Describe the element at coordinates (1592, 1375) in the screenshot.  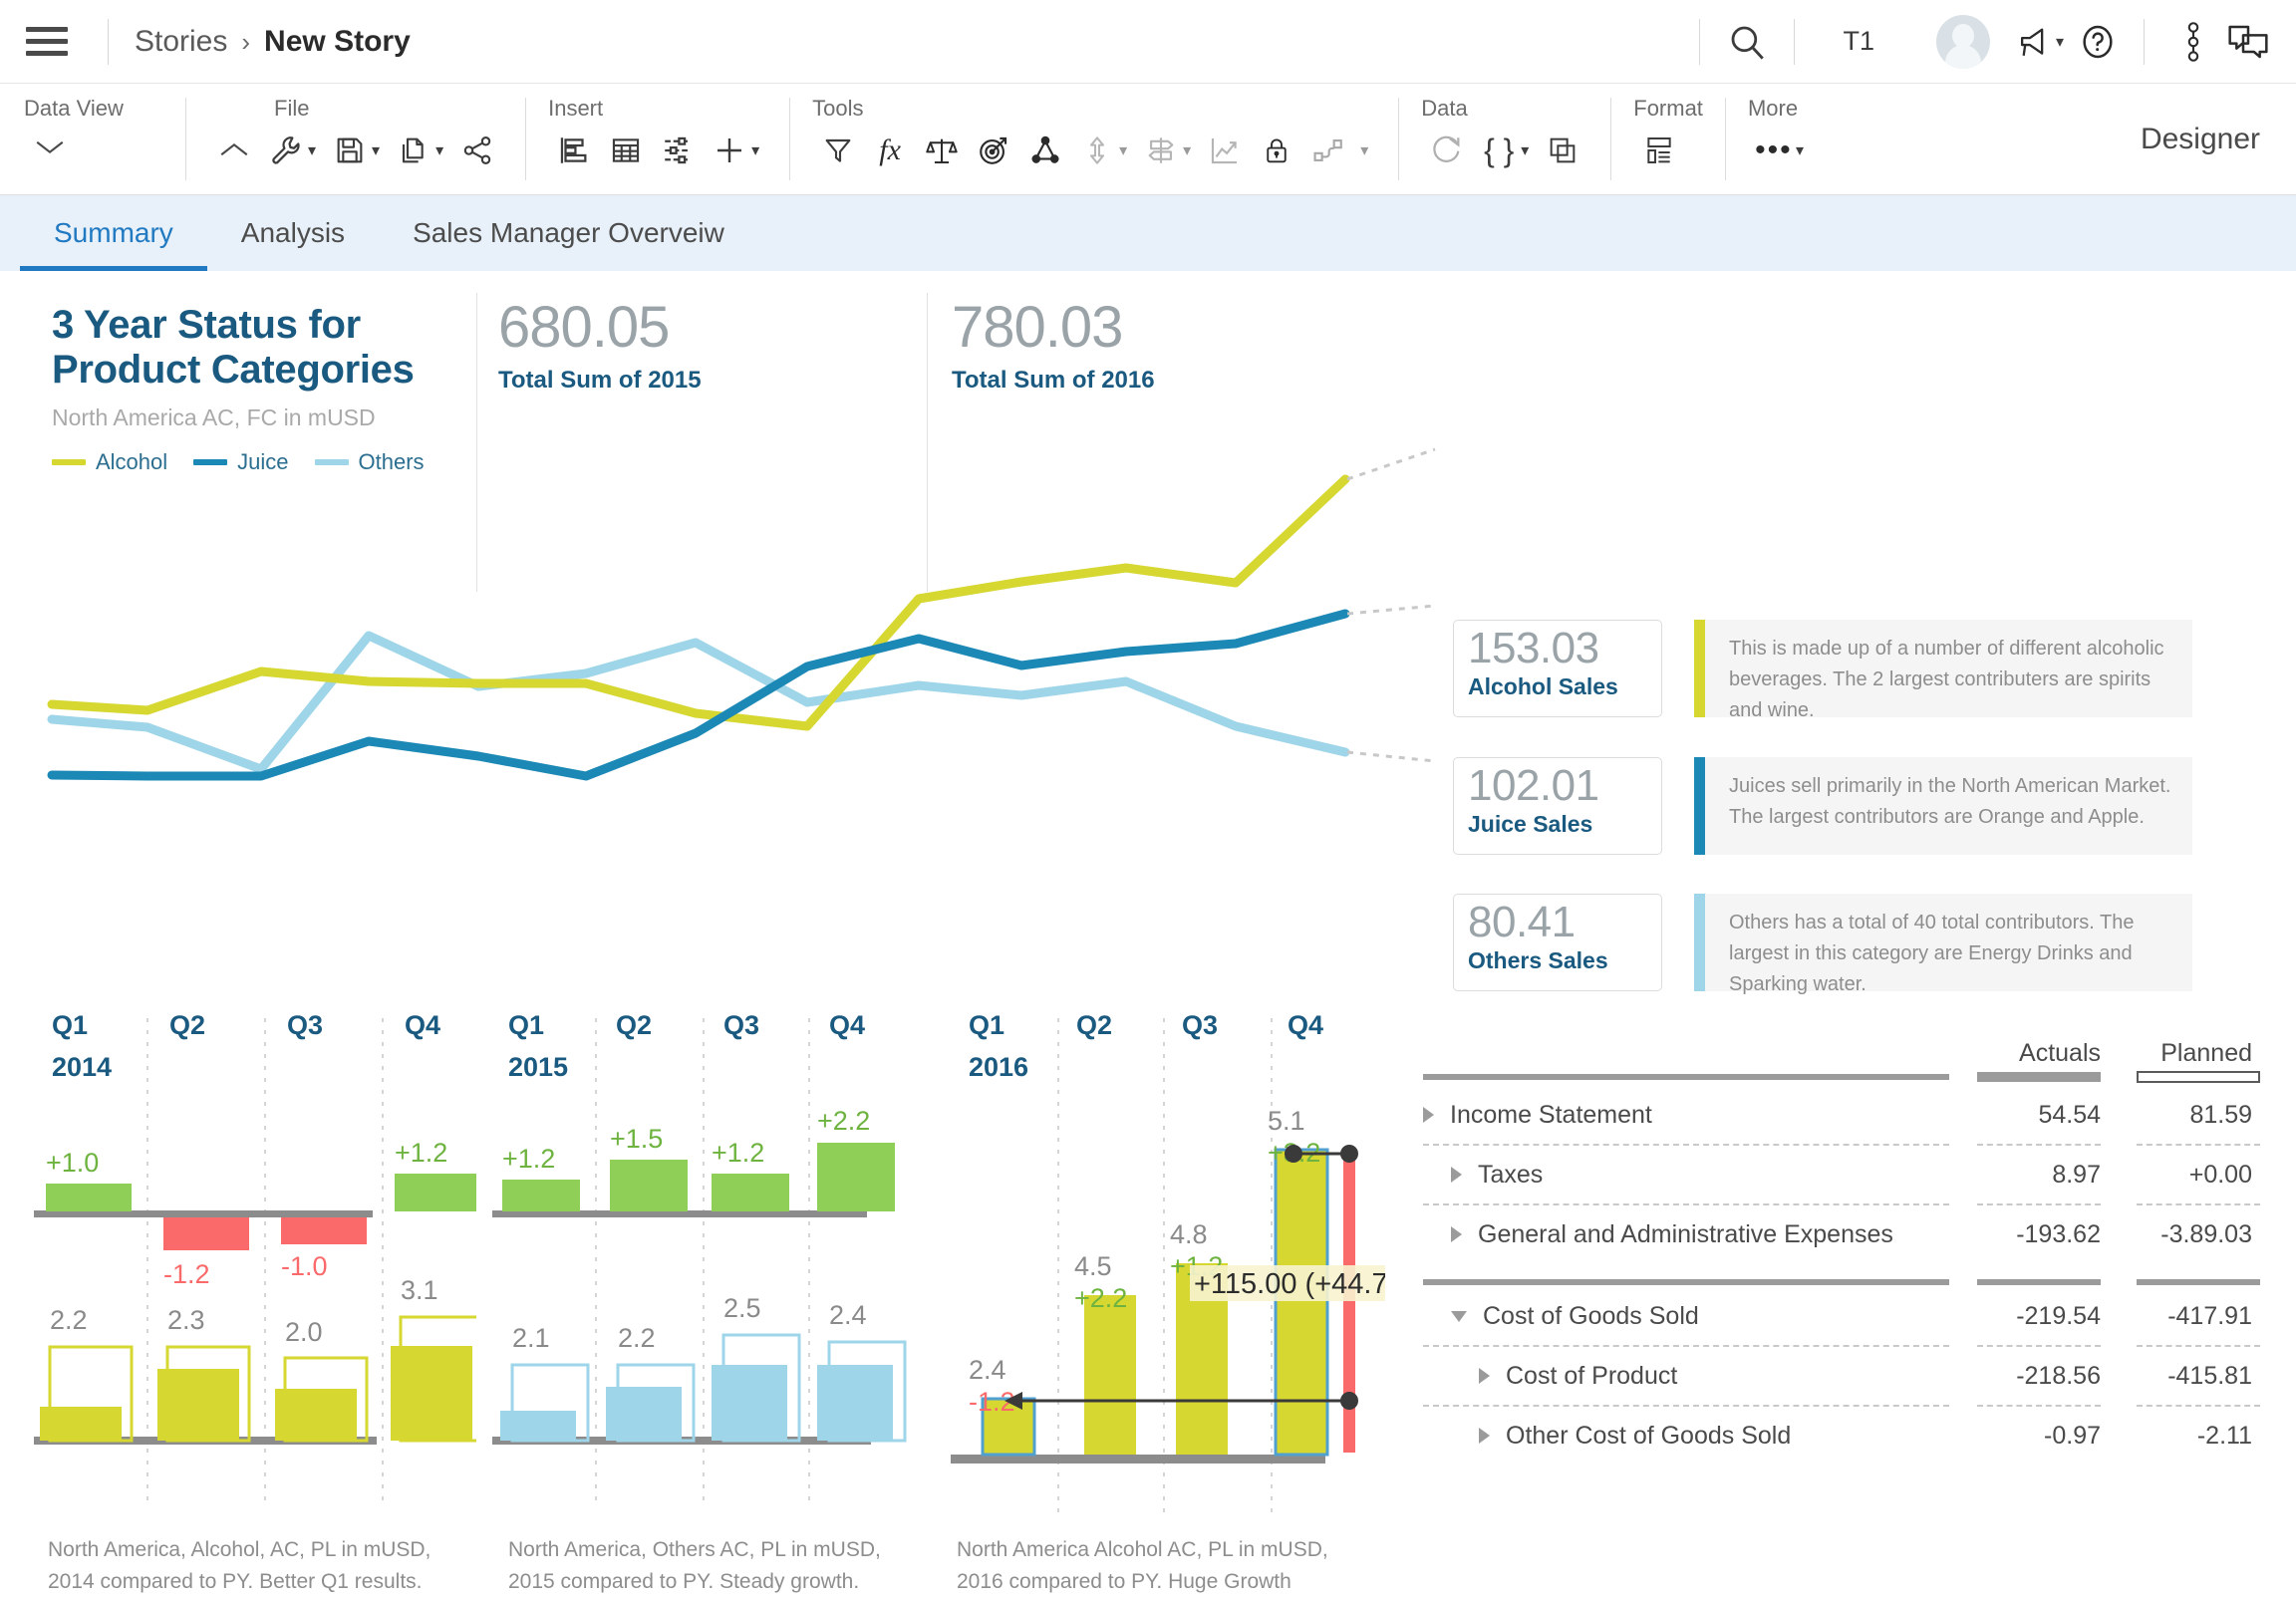
I see `table-row-label: Cost of Product` at that location.